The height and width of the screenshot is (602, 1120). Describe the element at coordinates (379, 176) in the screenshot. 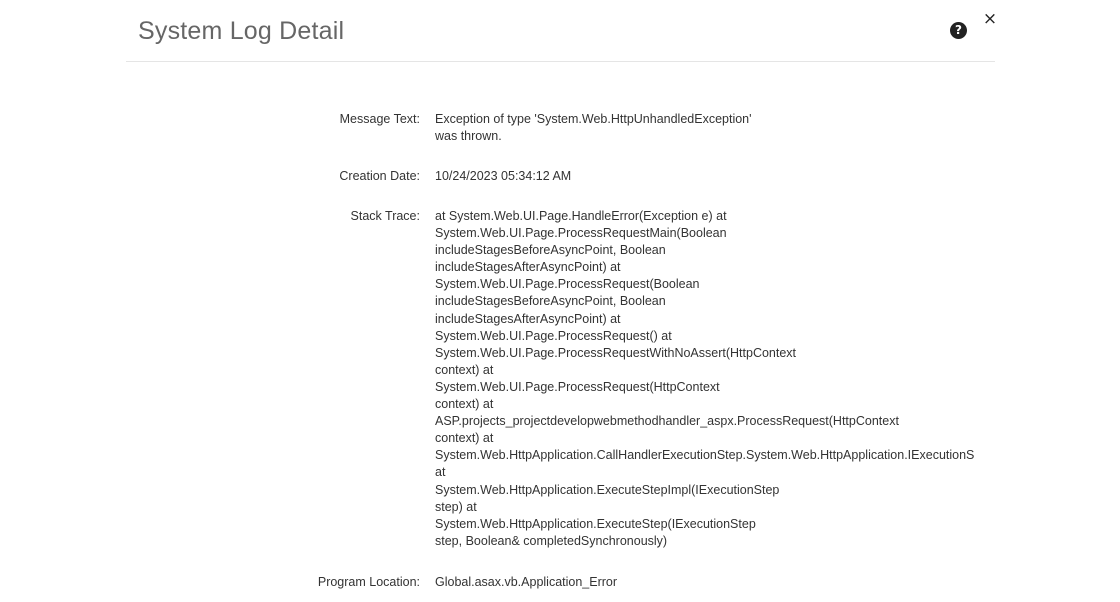

I see `creation-date-label: Creation Date:` at that location.